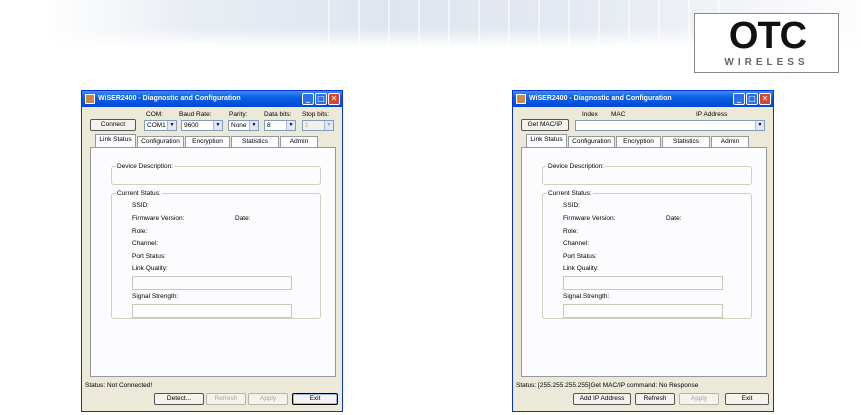 This screenshot has width=861, height=415. I want to click on device-select: ▼, so click(670, 125).